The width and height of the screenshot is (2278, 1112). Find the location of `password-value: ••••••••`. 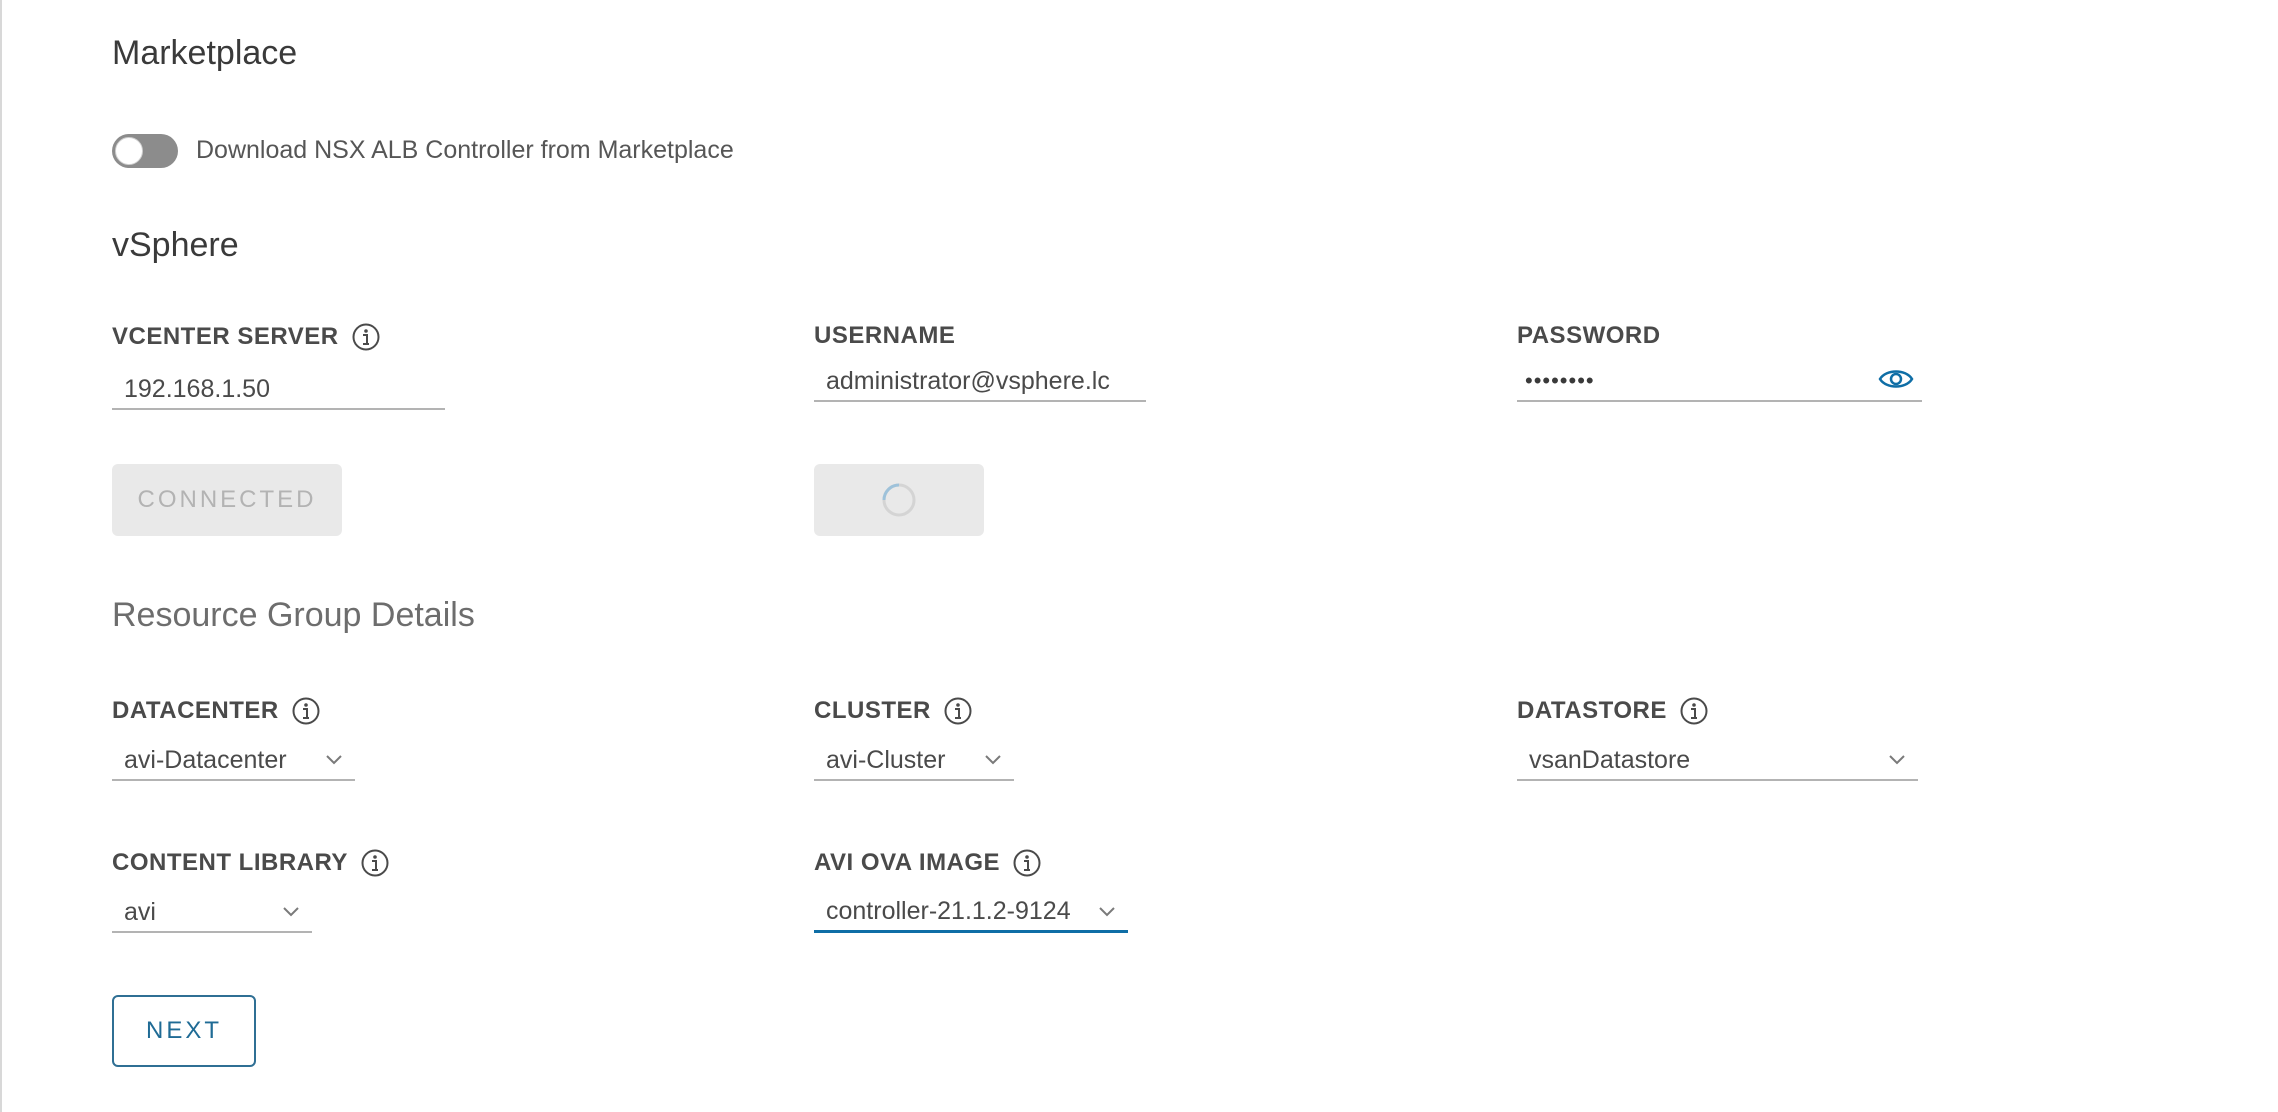

password-value: •••••••• is located at coordinates (1560, 380).